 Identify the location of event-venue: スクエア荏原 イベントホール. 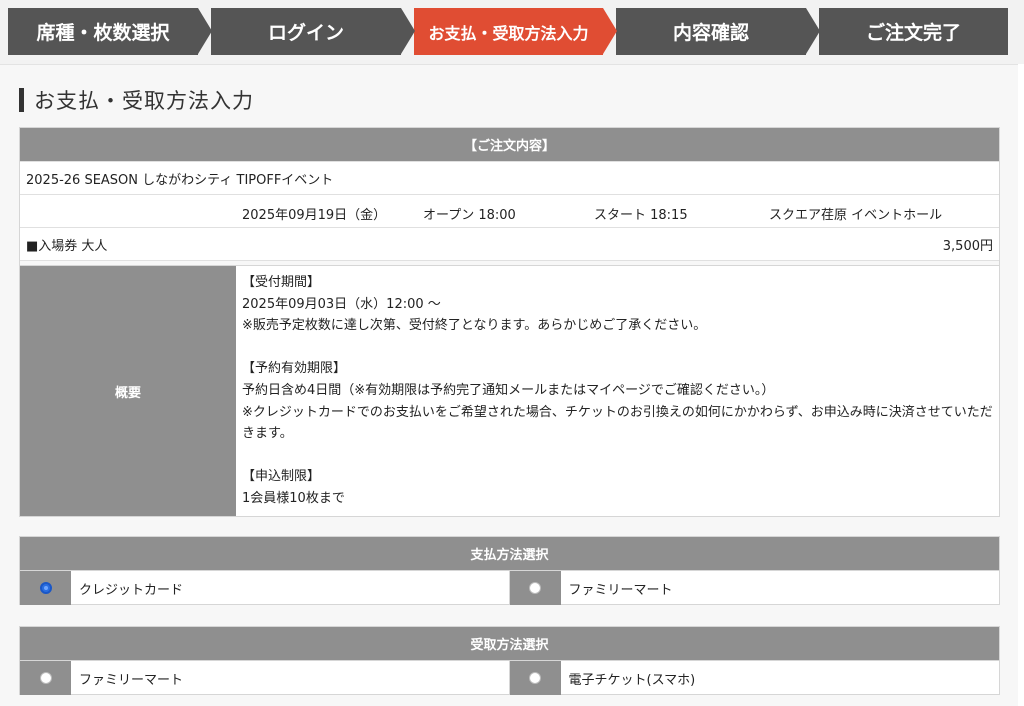
(856, 215).